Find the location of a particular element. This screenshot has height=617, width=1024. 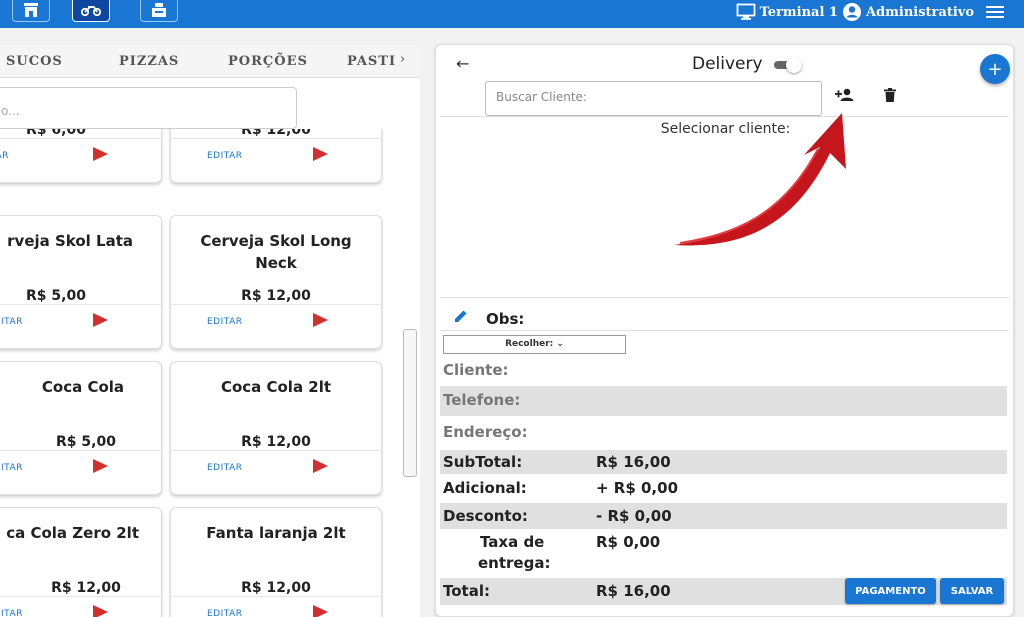

terminal-label: Terminal 1 is located at coordinates (798, 12).